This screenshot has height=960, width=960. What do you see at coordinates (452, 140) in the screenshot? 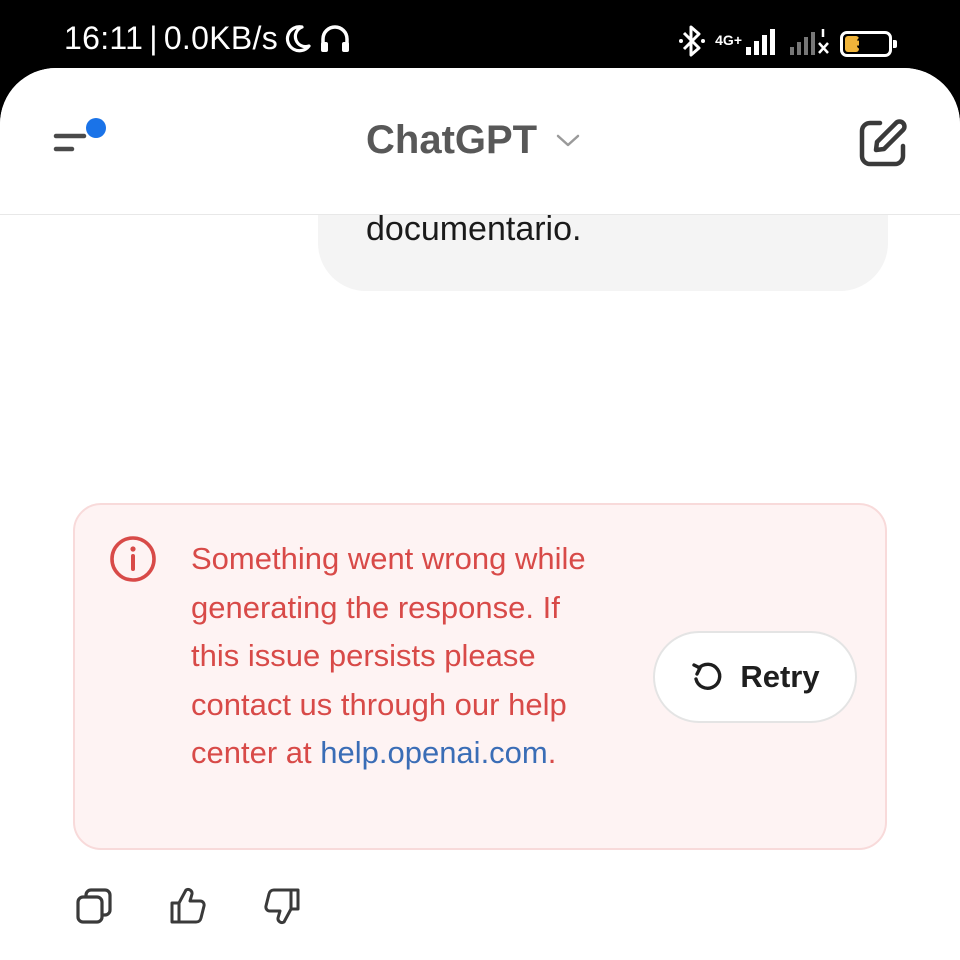
I see `app-title: ChatGPT` at bounding box center [452, 140].